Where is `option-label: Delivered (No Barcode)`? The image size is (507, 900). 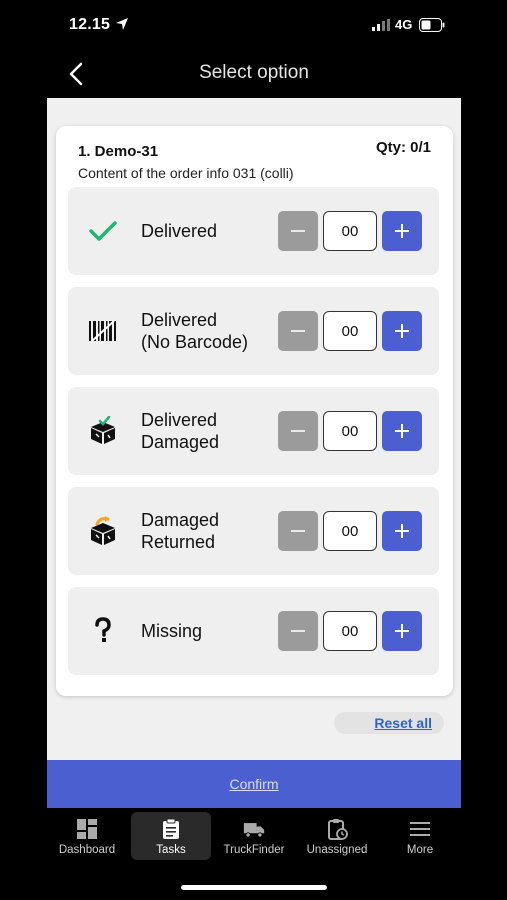 option-label: Delivered (No Barcode) is located at coordinates (195, 331).